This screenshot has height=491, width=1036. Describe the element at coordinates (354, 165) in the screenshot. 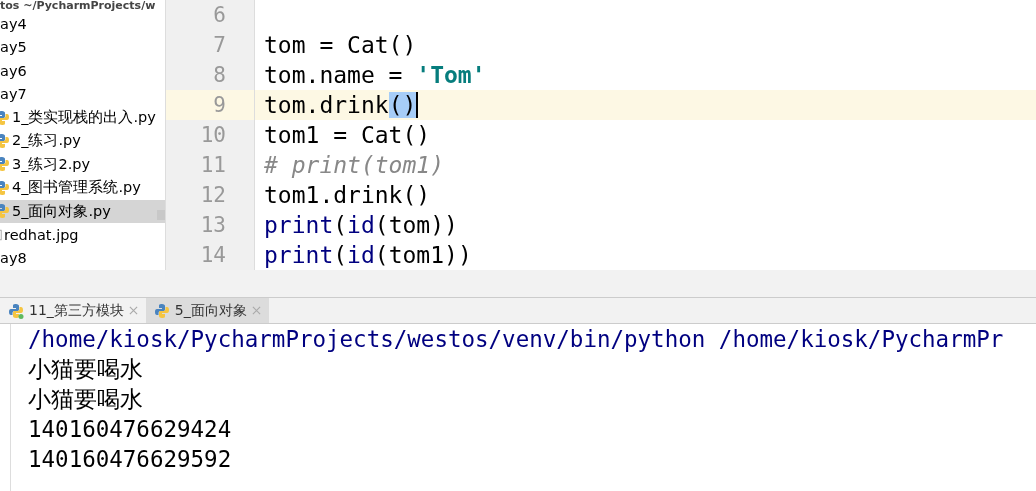

I see `code-line: # print(tom1)` at that location.